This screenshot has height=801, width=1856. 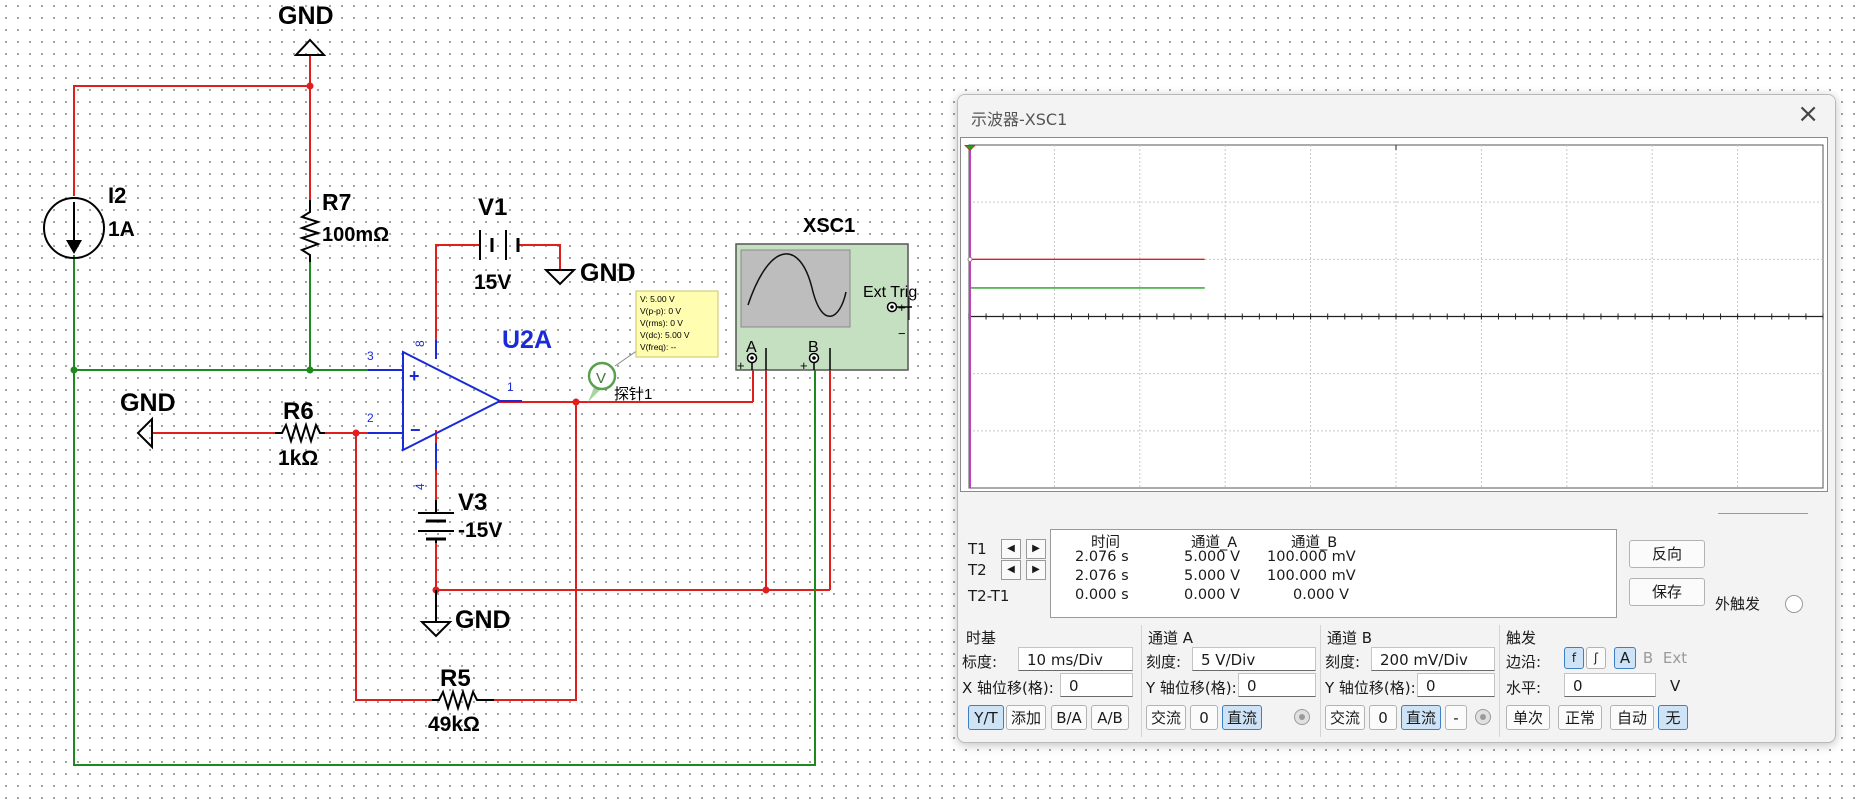 I want to click on tooltip-line-1: V: 5.00 V, so click(x=657, y=299).